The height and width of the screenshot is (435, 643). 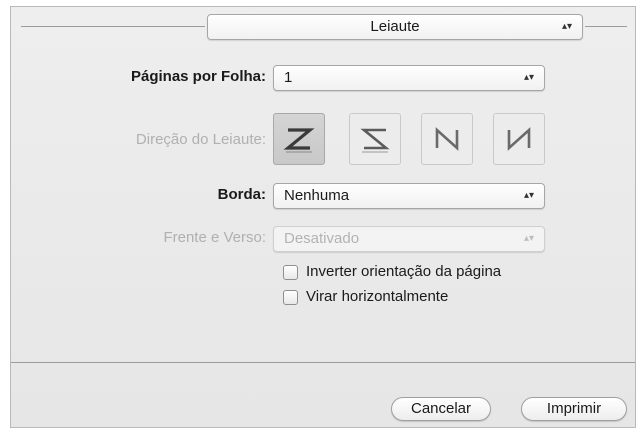 What do you see at coordinates (377, 296) in the screenshot?
I see `flip-horizontally-label: Virar horizontalmente` at bounding box center [377, 296].